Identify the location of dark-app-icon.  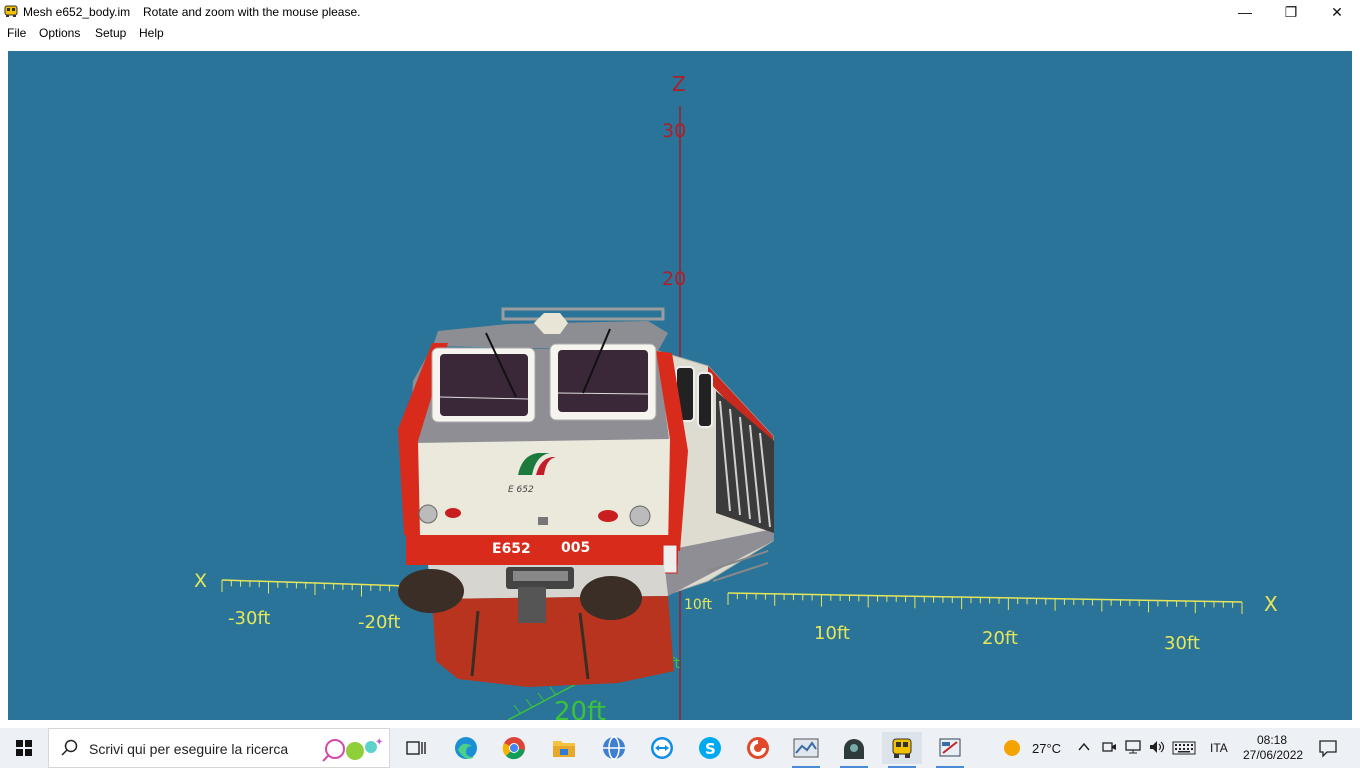
(854, 749).